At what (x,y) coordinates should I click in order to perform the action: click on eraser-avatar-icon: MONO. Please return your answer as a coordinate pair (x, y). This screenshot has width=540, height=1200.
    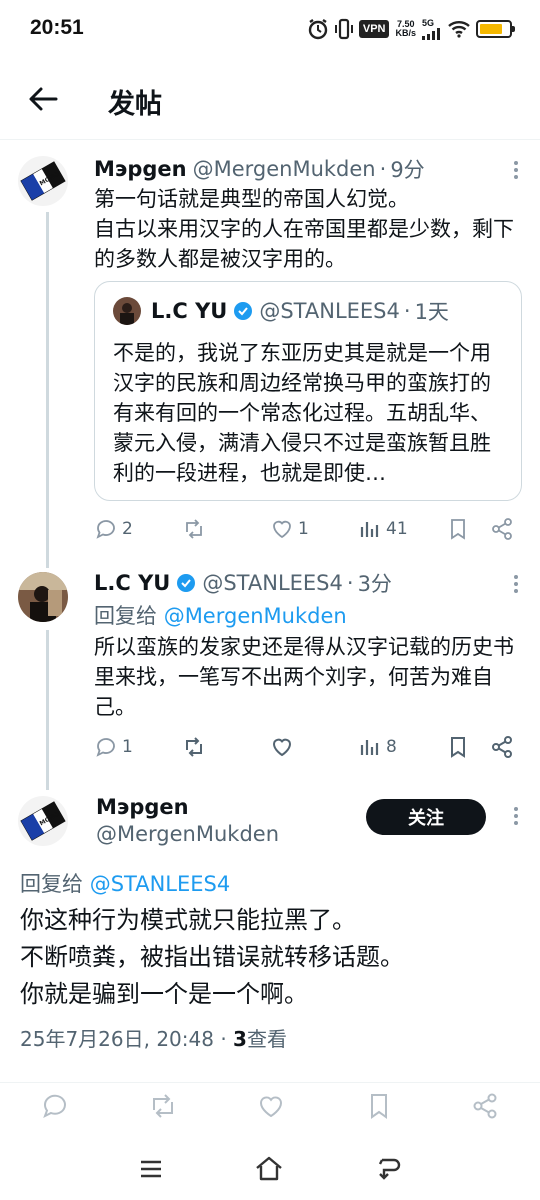
    Looking at the image, I should click on (43, 181).